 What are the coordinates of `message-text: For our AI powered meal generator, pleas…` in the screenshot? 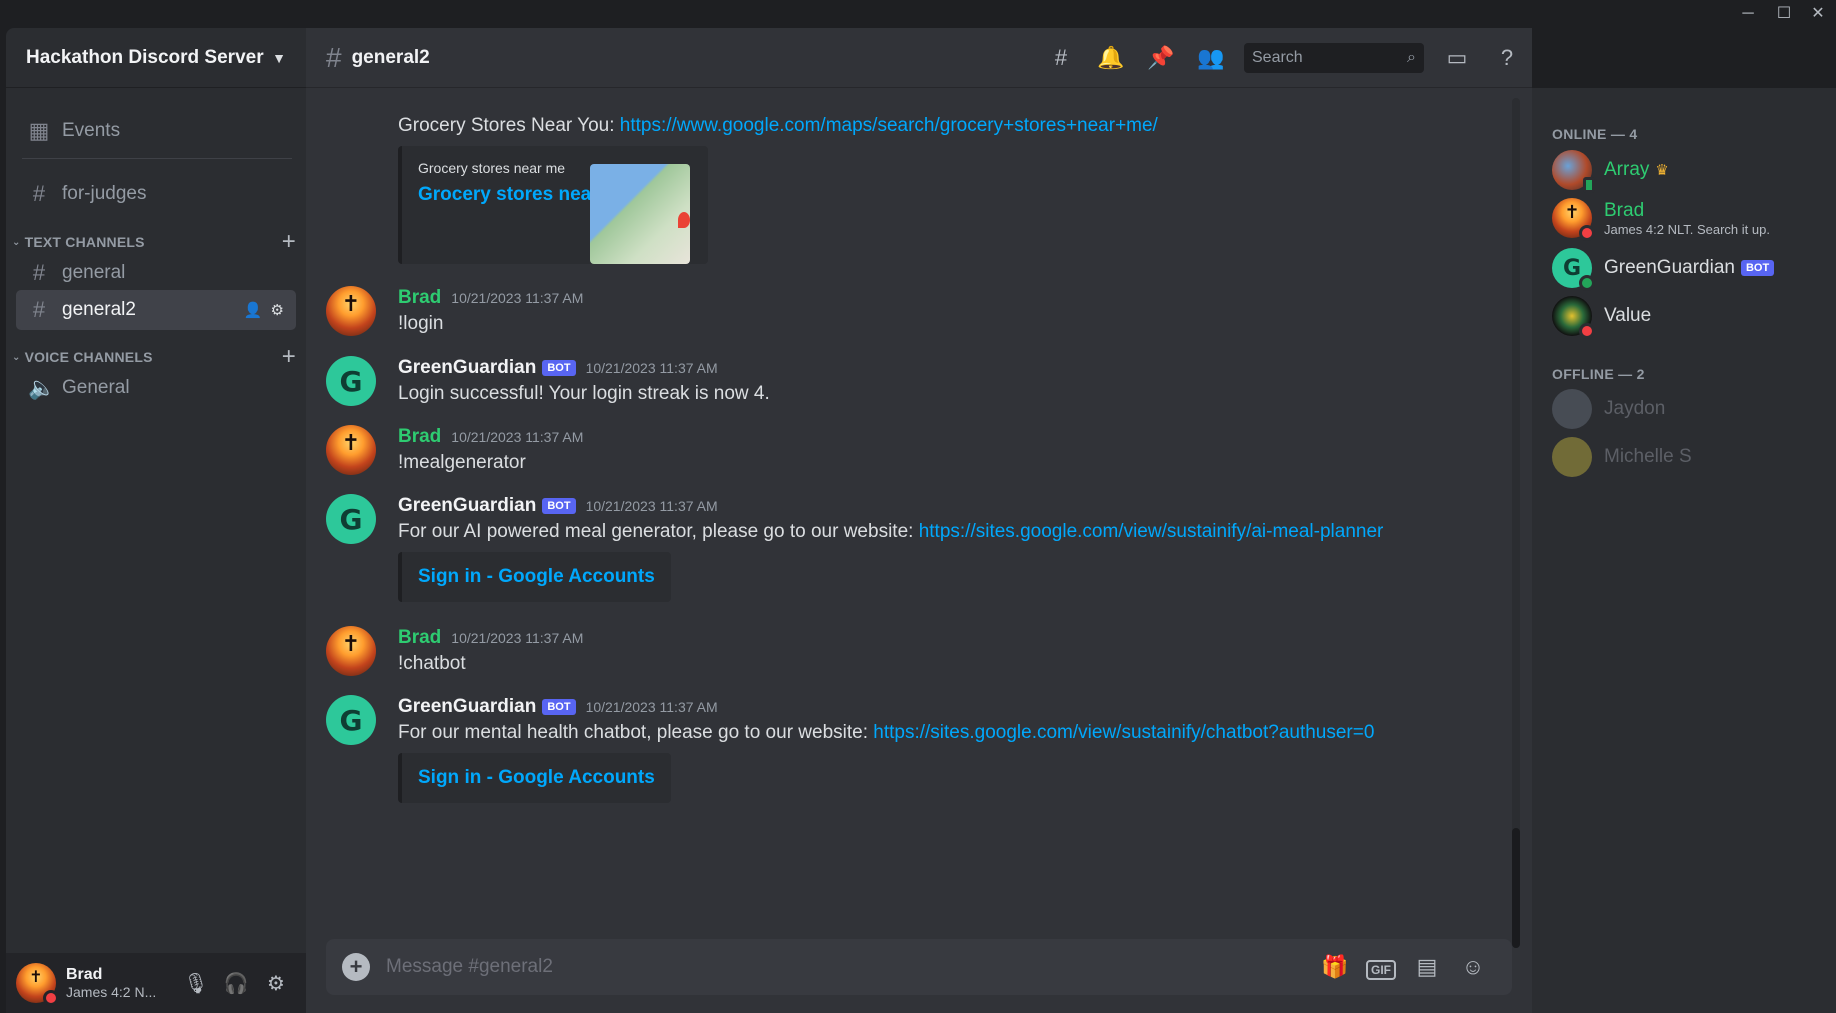 It's located at (948, 532).